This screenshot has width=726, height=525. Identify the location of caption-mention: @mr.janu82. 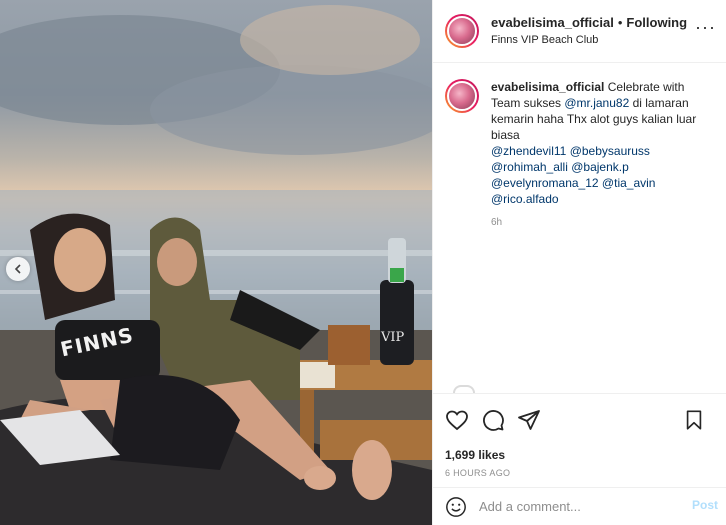
(596, 103).